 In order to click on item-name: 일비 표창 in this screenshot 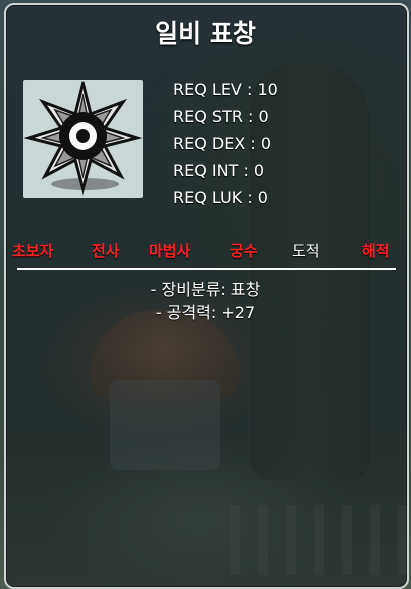, I will do `click(205, 33)`.